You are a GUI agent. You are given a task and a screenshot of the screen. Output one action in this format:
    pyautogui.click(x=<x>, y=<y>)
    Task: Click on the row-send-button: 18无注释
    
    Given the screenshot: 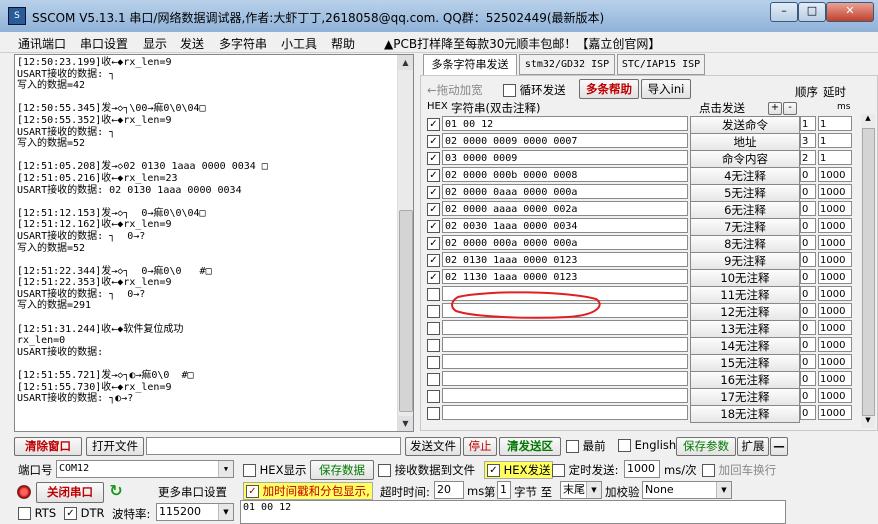 What is the action you would take?
    pyautogui.click(x=745, y=414)
    